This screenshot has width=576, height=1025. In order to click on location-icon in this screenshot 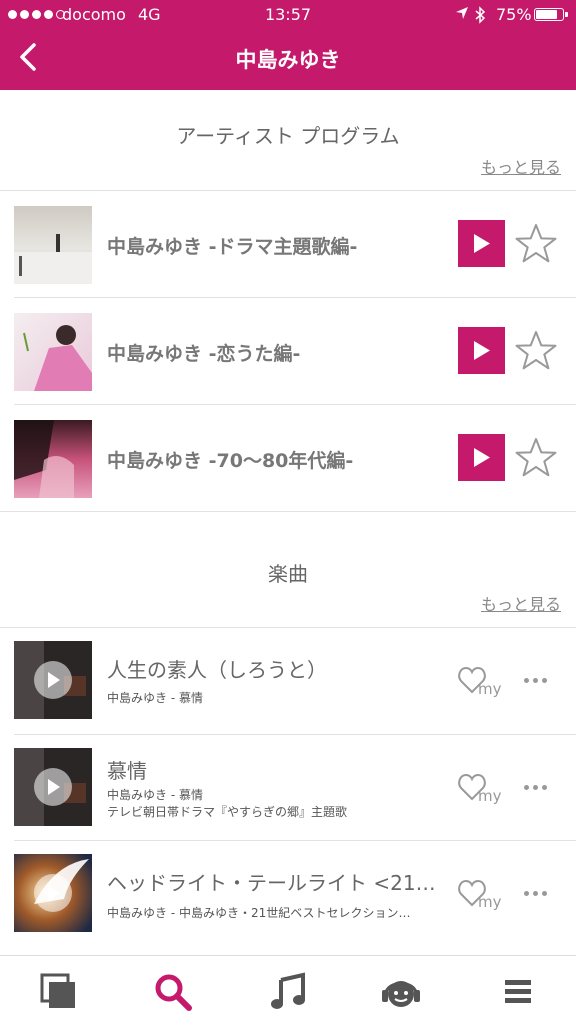, I will do `click(462, 13)`.